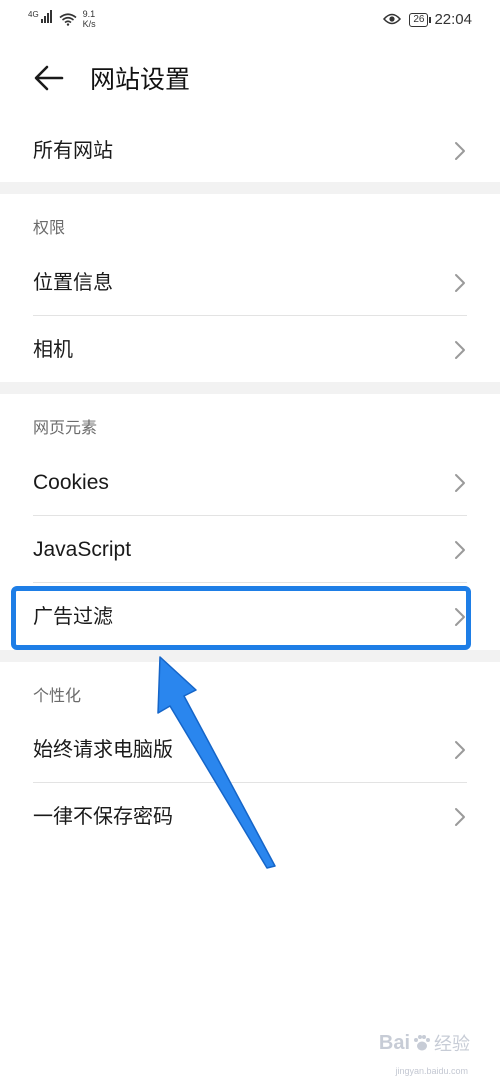 This screenshot has width=500, height=1084. What do you see at coordinates (452, 1044) in the screenshot?
I see `watermark-label: 经验` at bounding box center [452, 1044].